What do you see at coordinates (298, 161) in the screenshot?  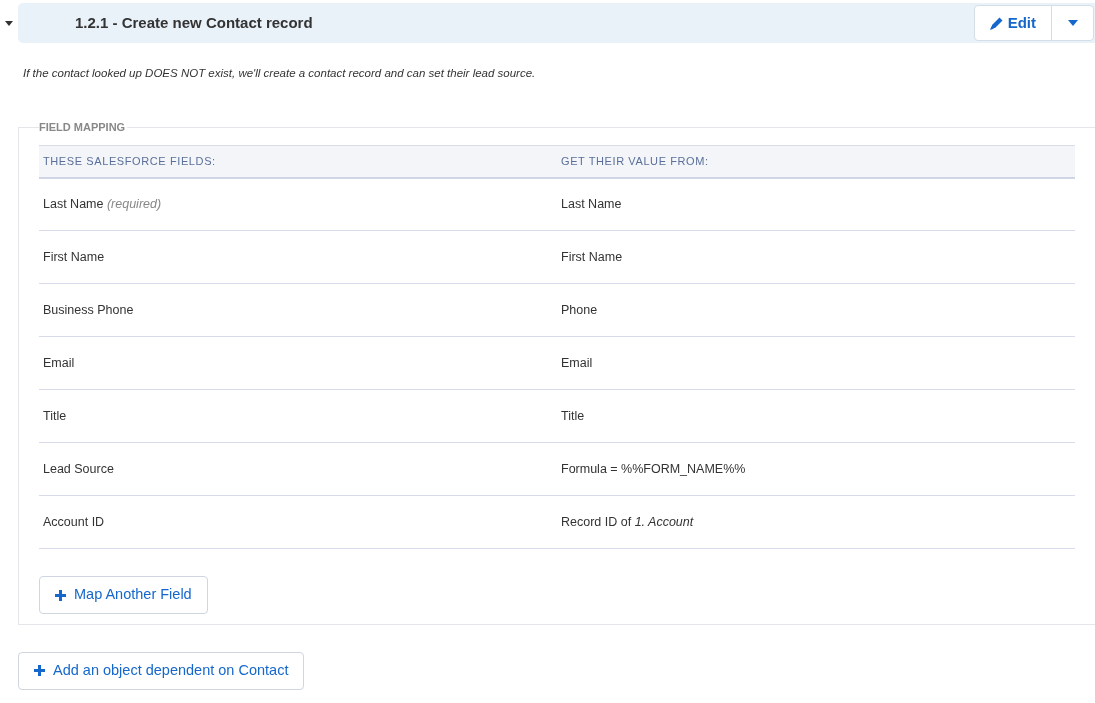 I see `column-header: THESE SALESFORCE FIELDS:` at bounding box center [298, 161].